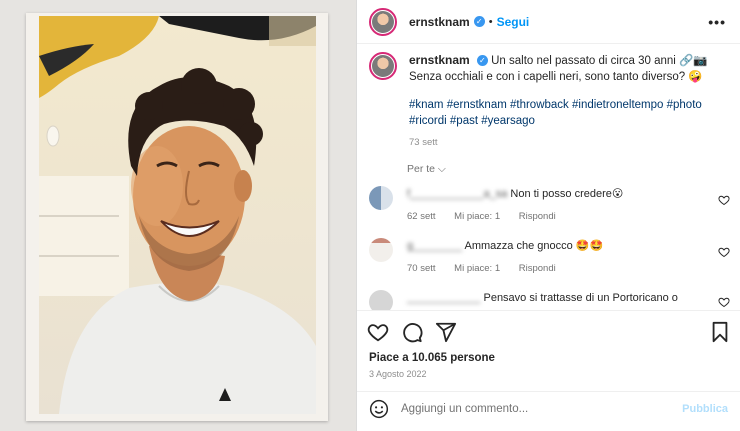 The height and width of the screenshot is (431, 740). What do you see at coordinates (720, 332) in the screenshot?
I see `bookmark-icon` at bounding box center [720, 332].